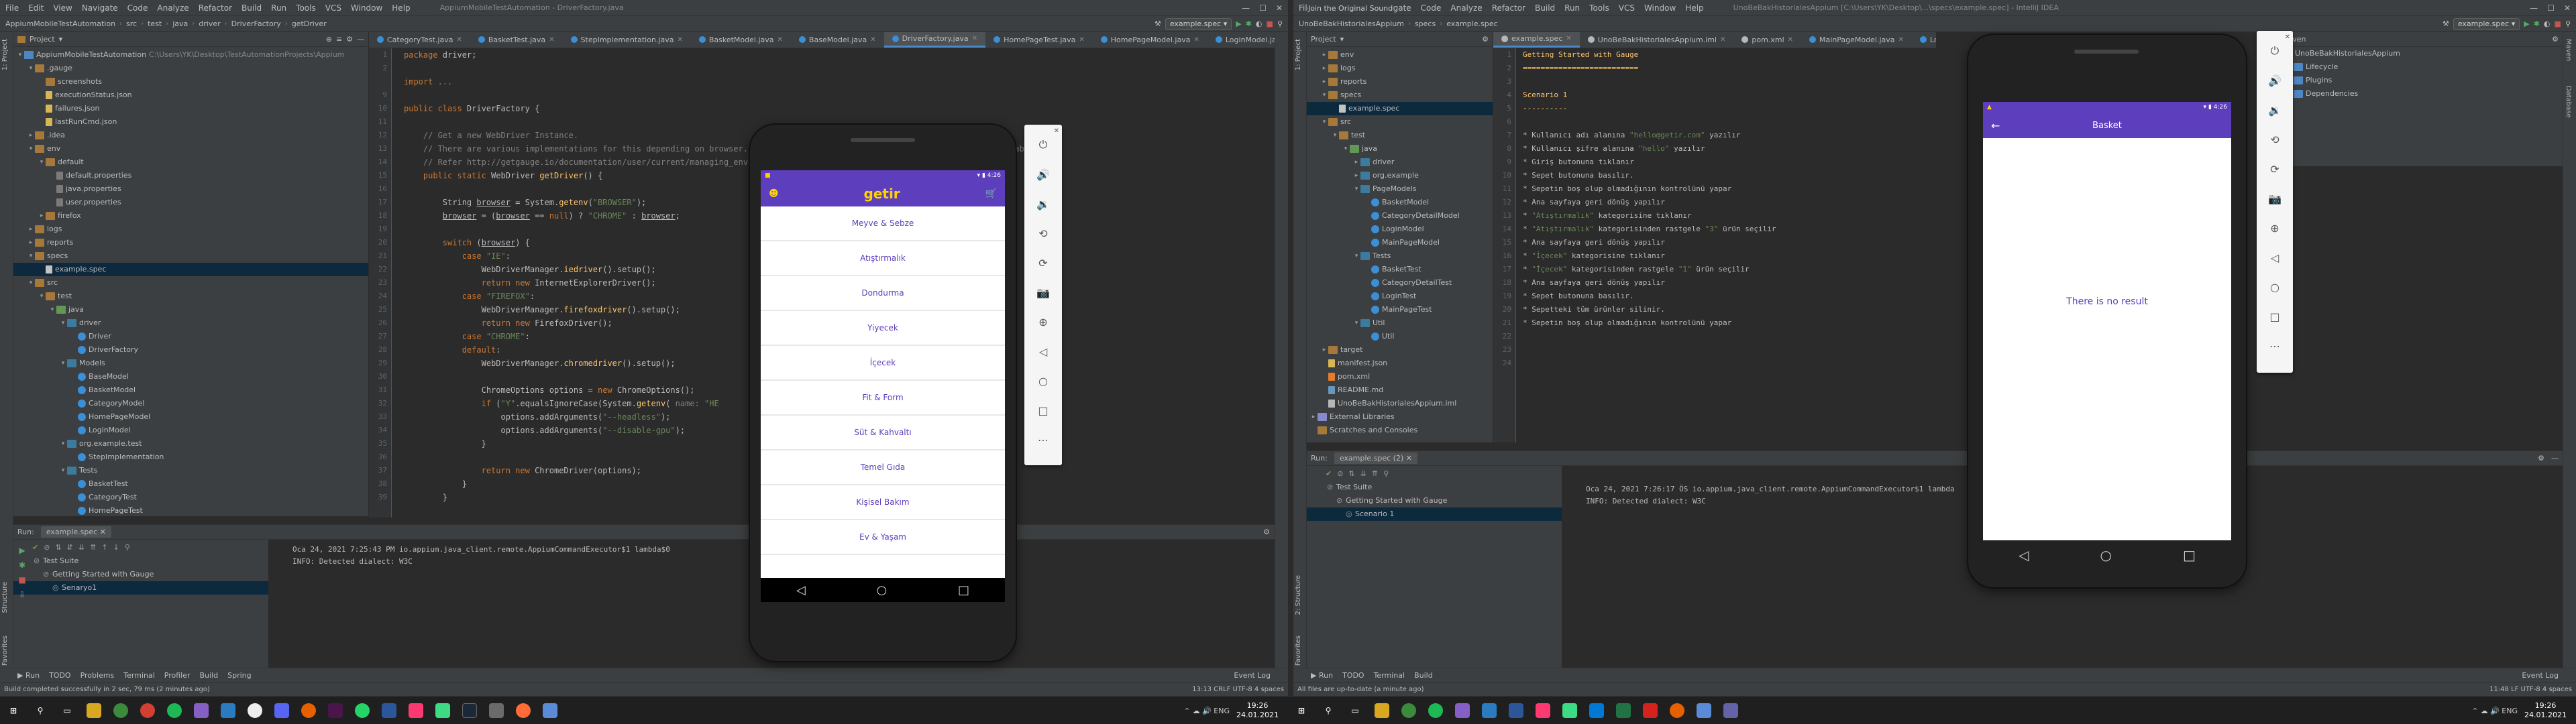 The width and height of the screenshot is (2576, 724). What do you see at coordinates (140, 588) in the screenshot?
I see `test-node: ◎ Senaryo1` at bounding box center [140, 588].